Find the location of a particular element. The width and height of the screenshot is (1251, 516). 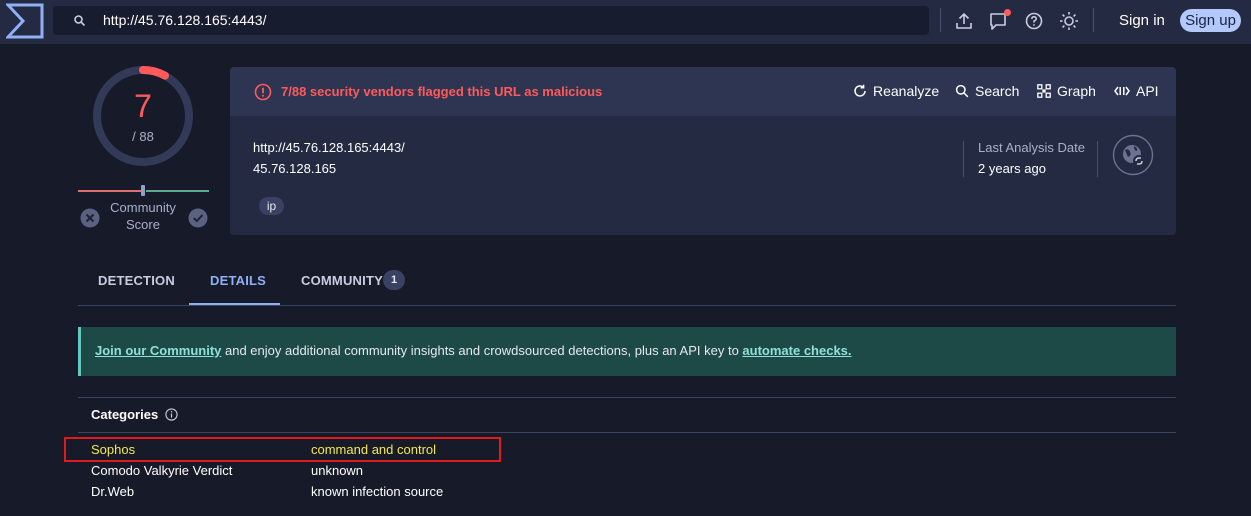

alert-icon is located at coordinates (263, 92).